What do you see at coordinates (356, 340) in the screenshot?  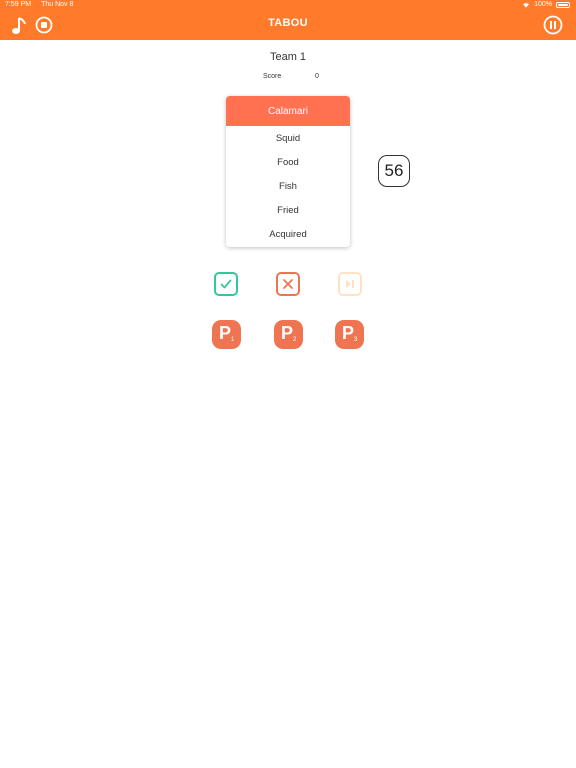 I see `pass-number: 3` at bounding box center [356, 340].